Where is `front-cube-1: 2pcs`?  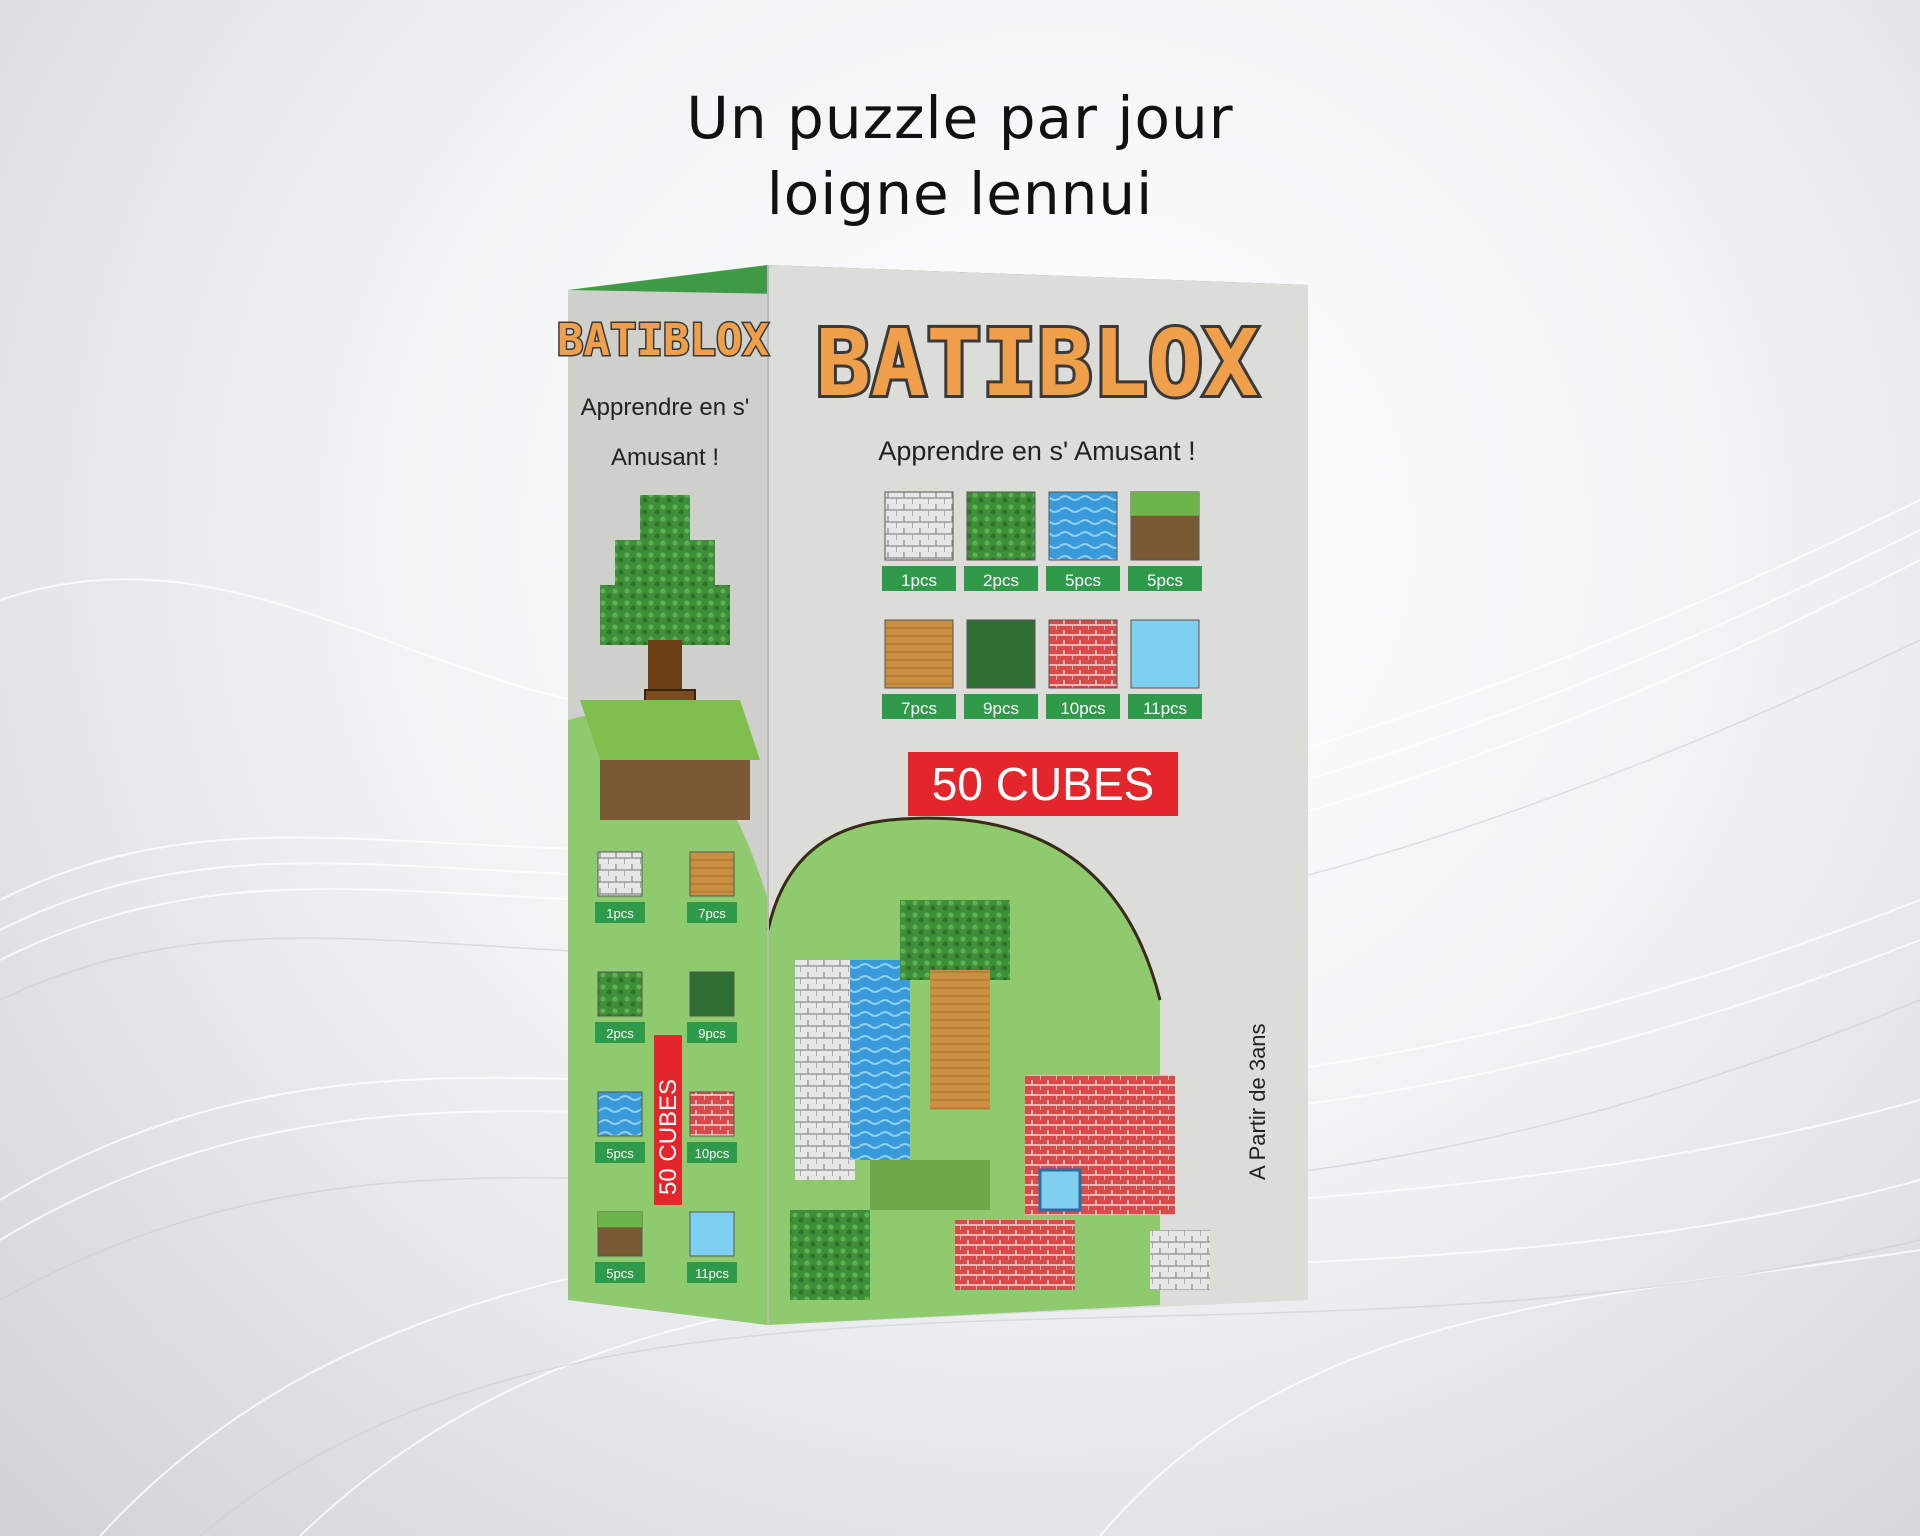 front-cube-1: 2pcs is located at coordinates (1001, 541).